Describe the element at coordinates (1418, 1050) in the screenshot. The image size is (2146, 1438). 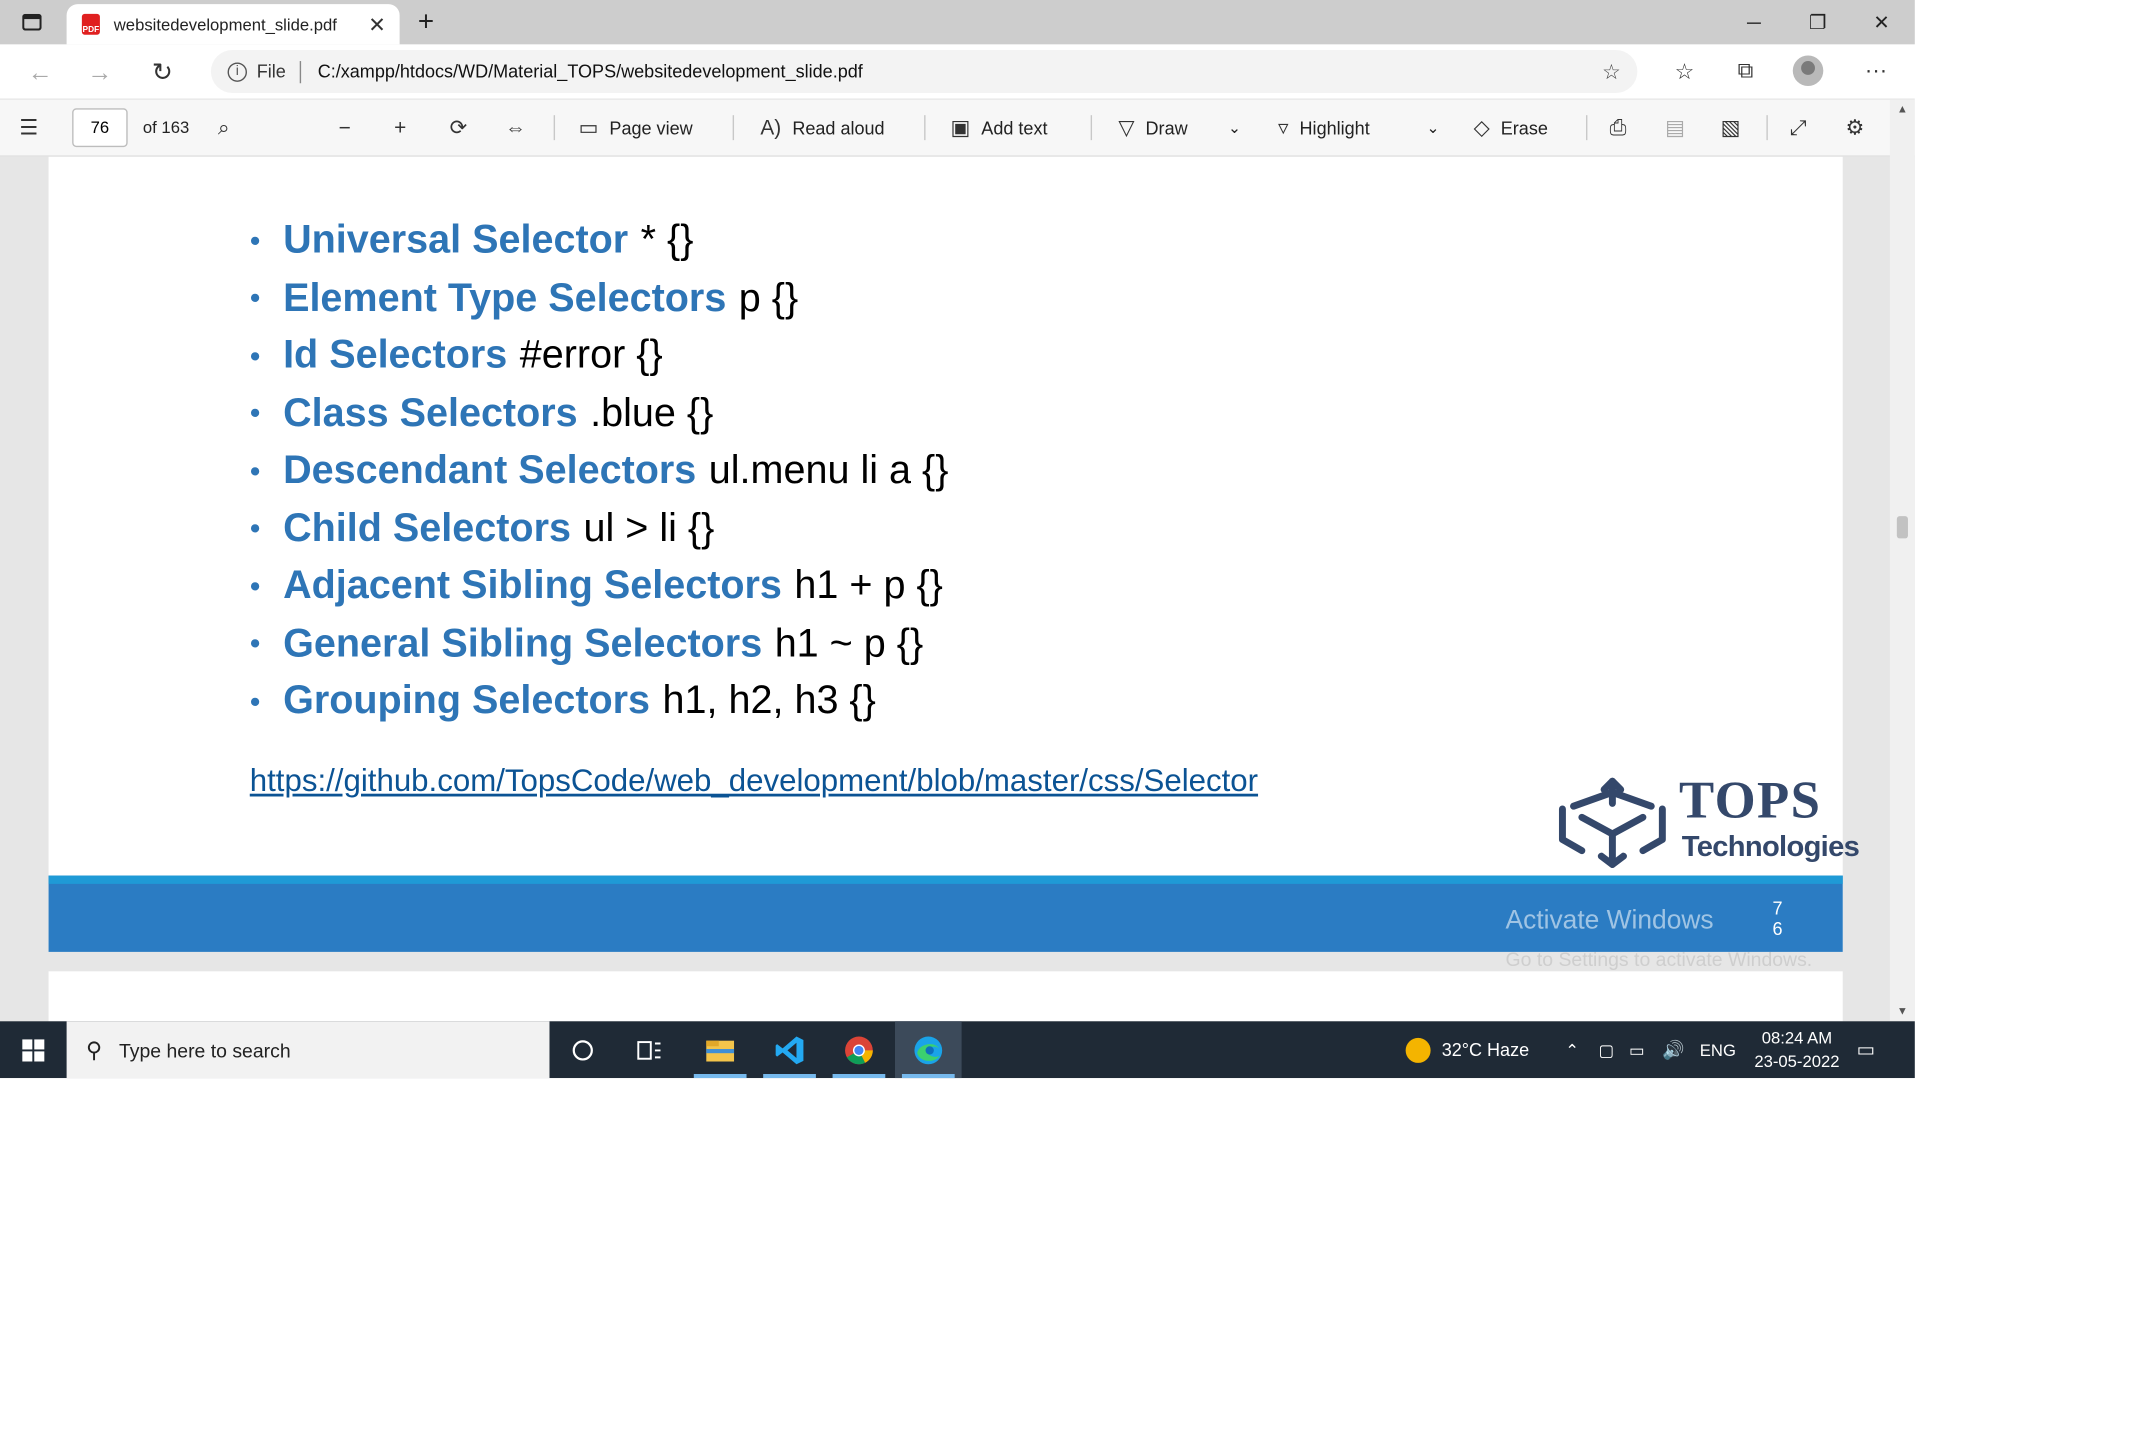
I see `weather-sun-icon` at that location.